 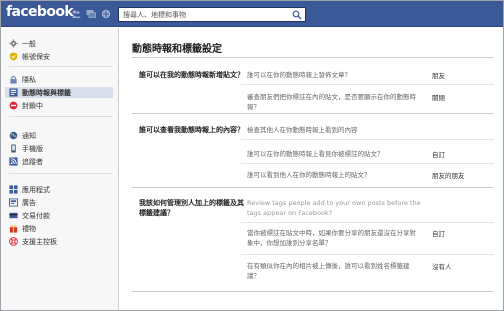 I want to click on shield-icon, so click(x=13, y=56).